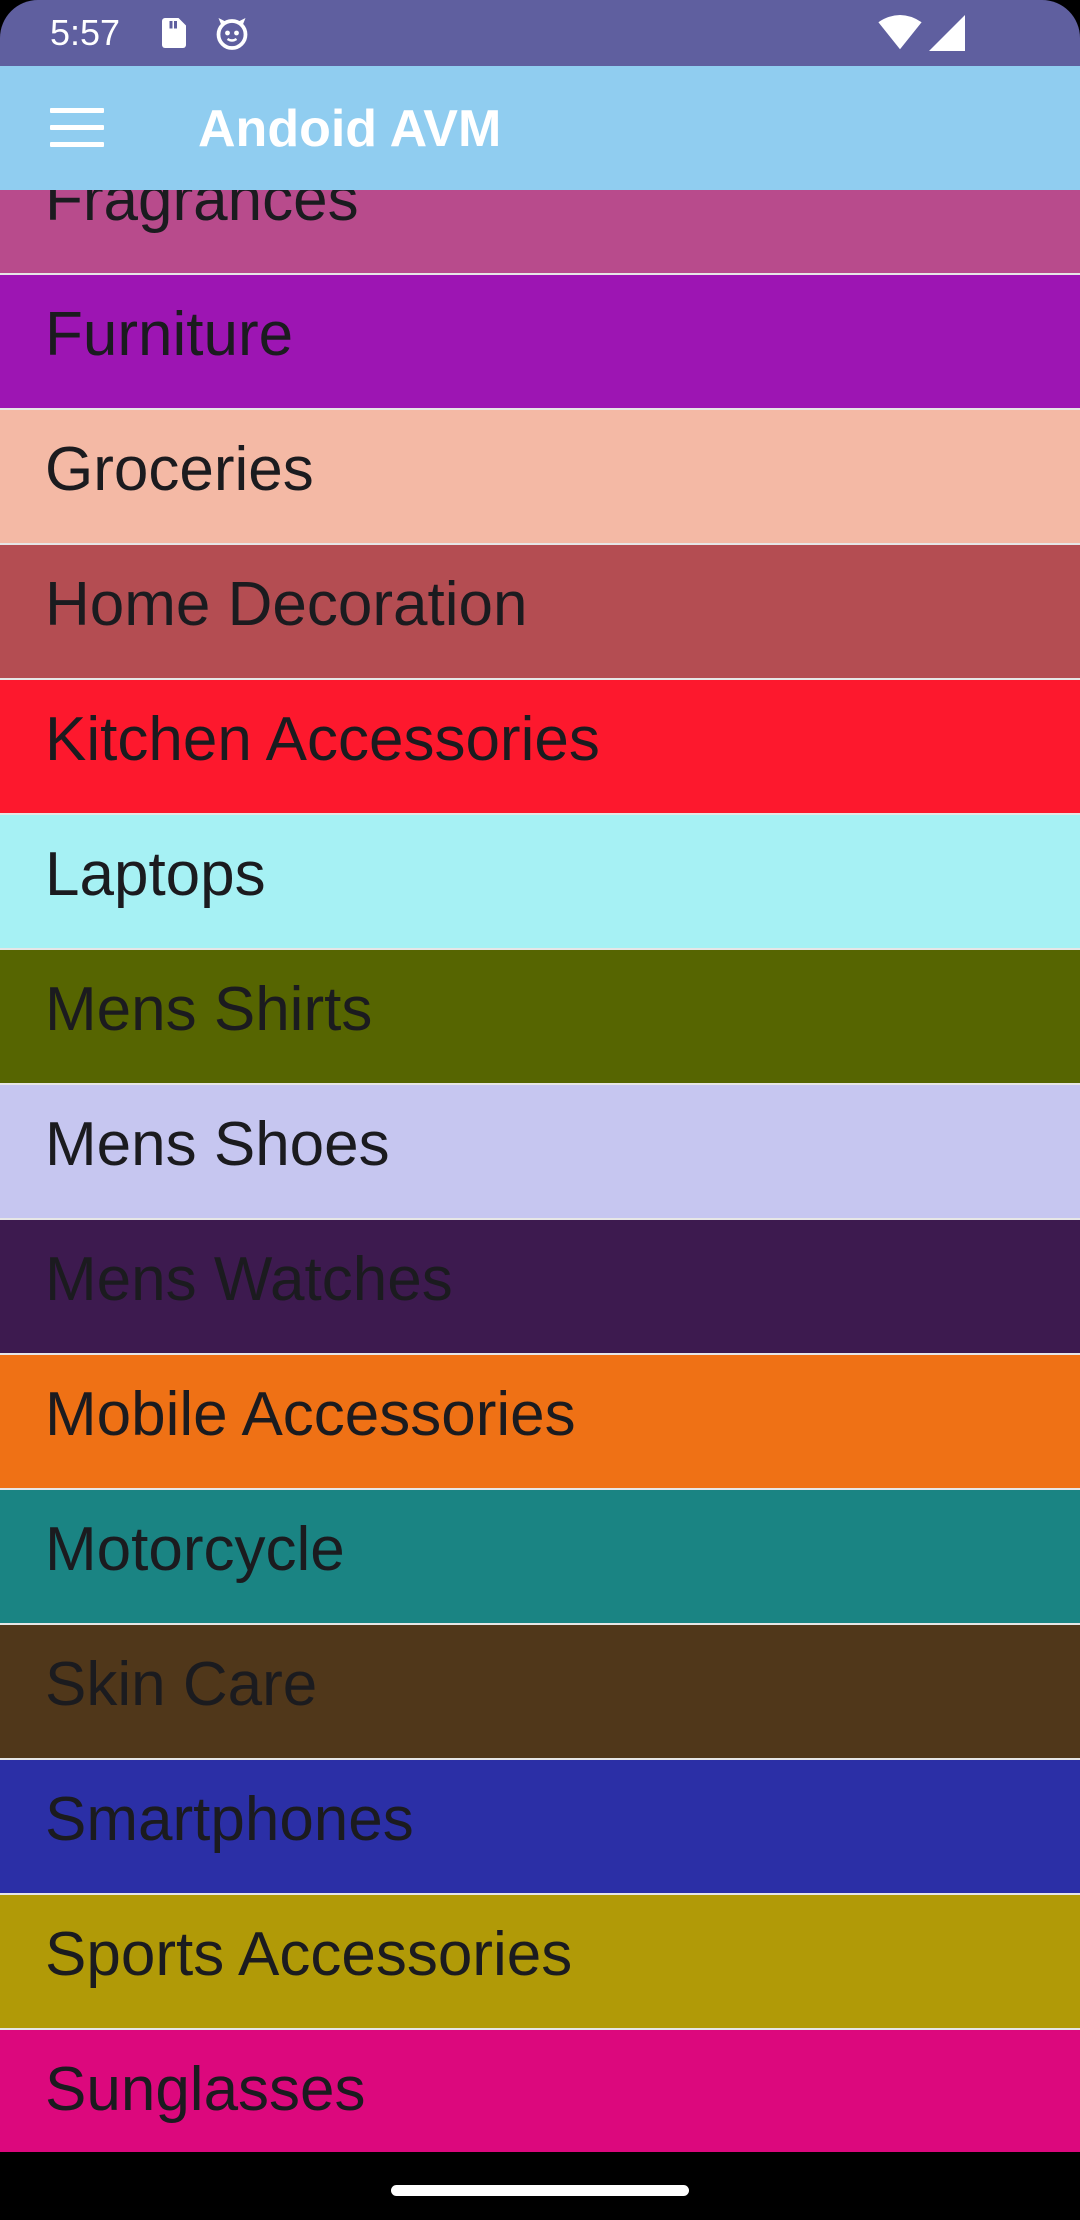 The height and width of the screenshot is (2220, 1080). I want to click on category-item-mens-shirts: Mens Shirts, so click(540, 1017).